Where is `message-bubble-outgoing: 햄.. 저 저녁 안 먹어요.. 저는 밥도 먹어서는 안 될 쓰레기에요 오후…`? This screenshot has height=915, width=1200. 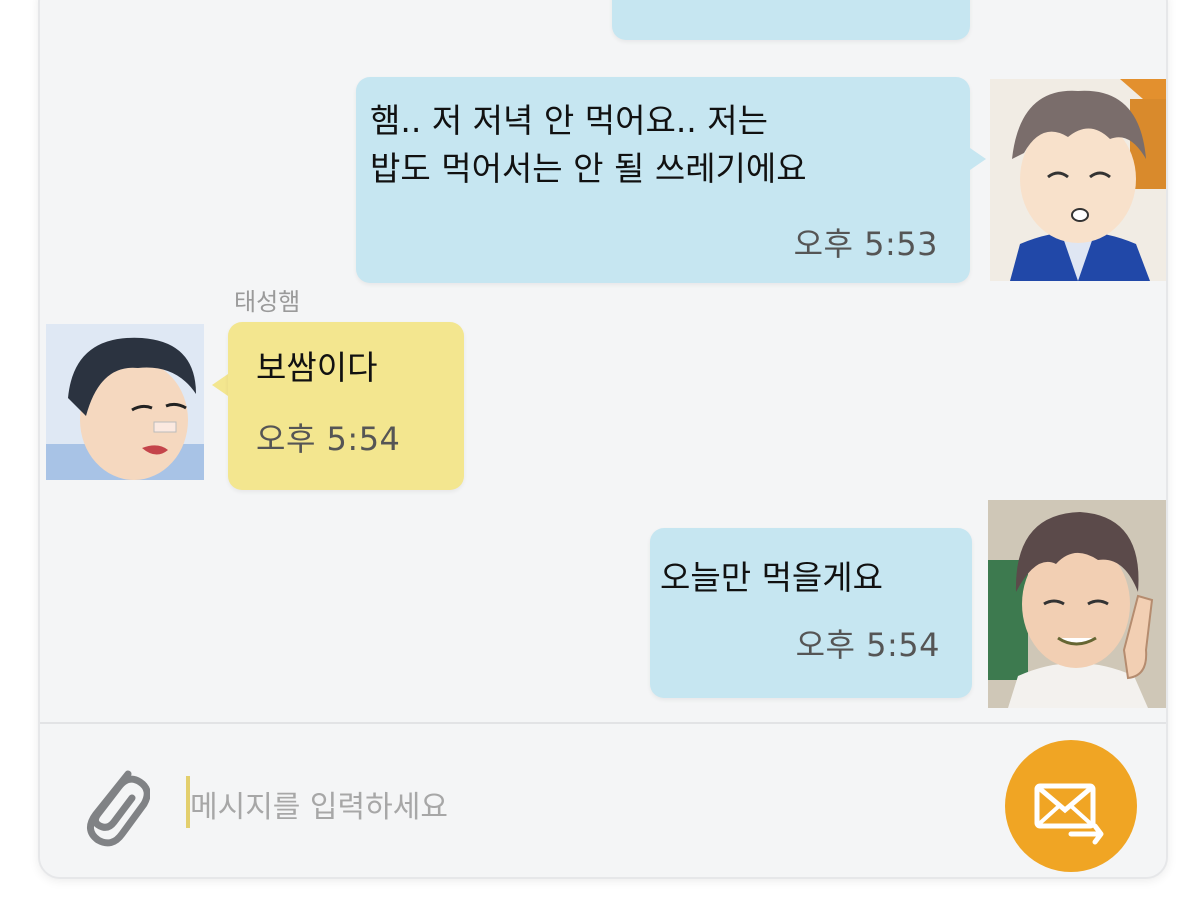 message-bubble-outgoing: 햄.. 저 저녁 안 먹어요.. 저는 밥도 먹어서는 안 될 쓰레기에요 오후… is located at coordinates (663, 180).